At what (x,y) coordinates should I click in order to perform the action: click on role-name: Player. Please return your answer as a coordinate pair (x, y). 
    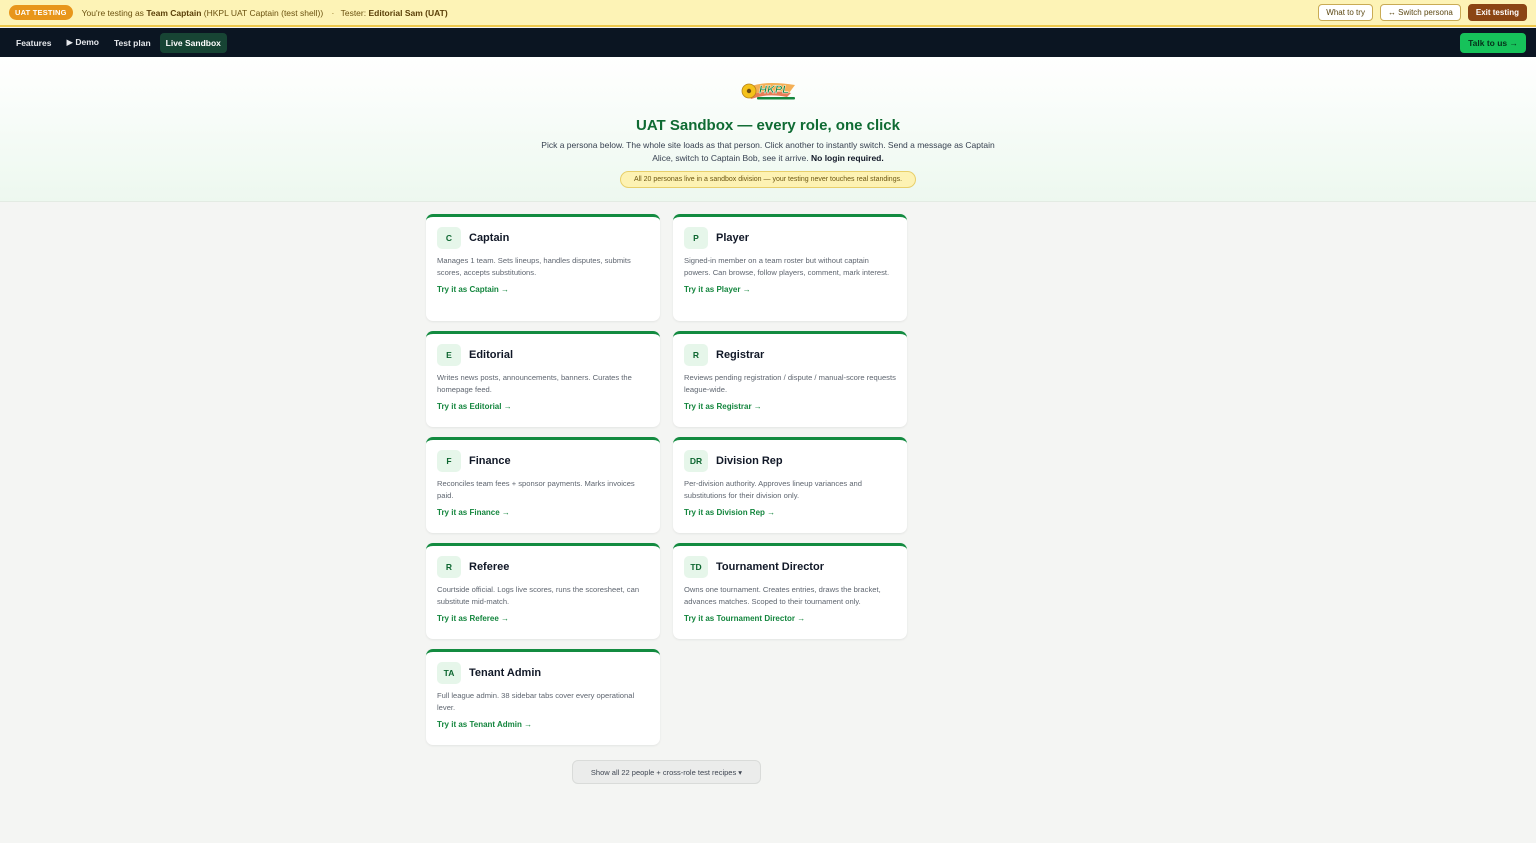
    Looking at the image, I should click on (733, 238).